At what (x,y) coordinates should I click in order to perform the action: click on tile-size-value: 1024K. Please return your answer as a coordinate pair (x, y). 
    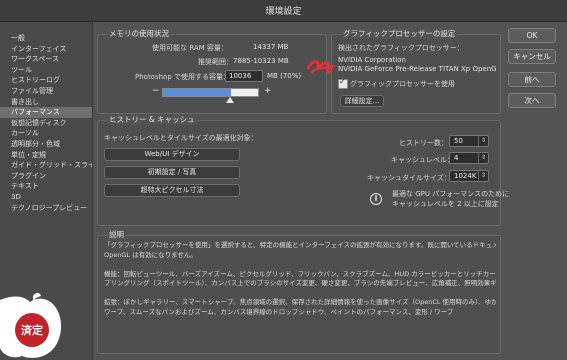
    Looking at the image, I should click on (465, 176).